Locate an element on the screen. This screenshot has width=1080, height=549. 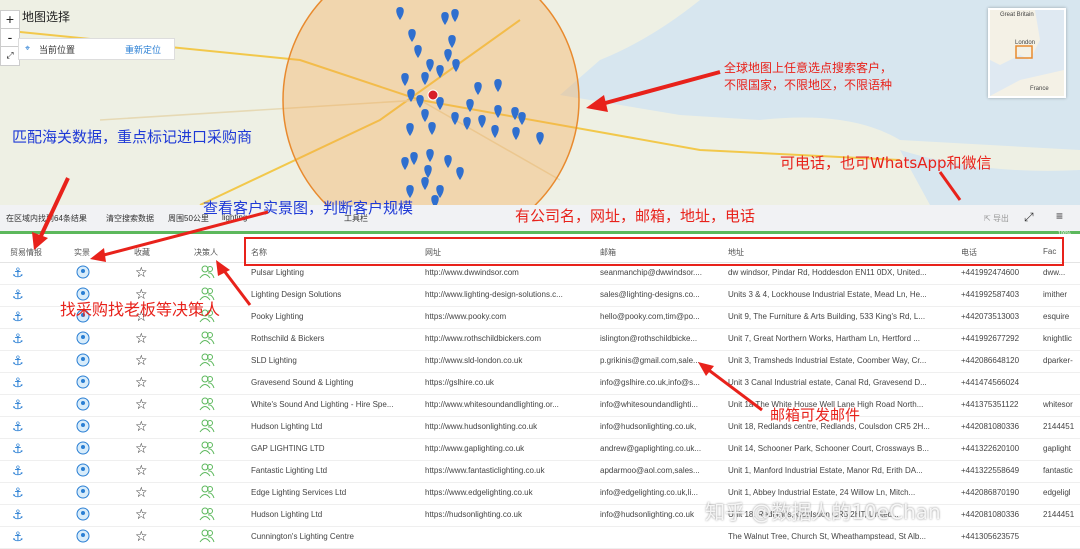
phone: +441992677292 is located at coordinates (1001, 338).